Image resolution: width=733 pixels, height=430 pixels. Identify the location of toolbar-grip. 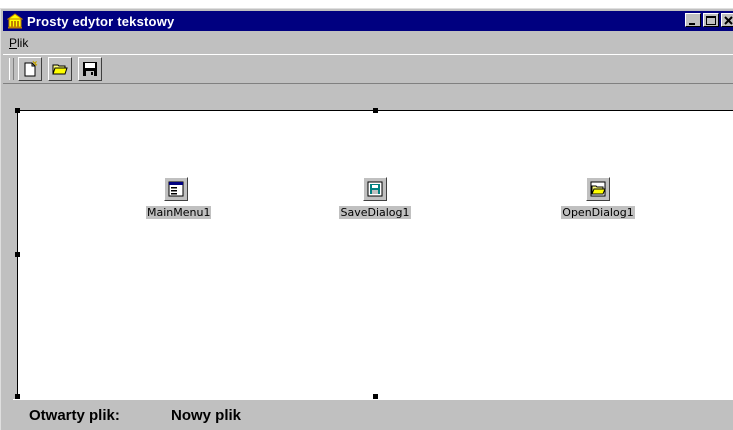
(11, 69).